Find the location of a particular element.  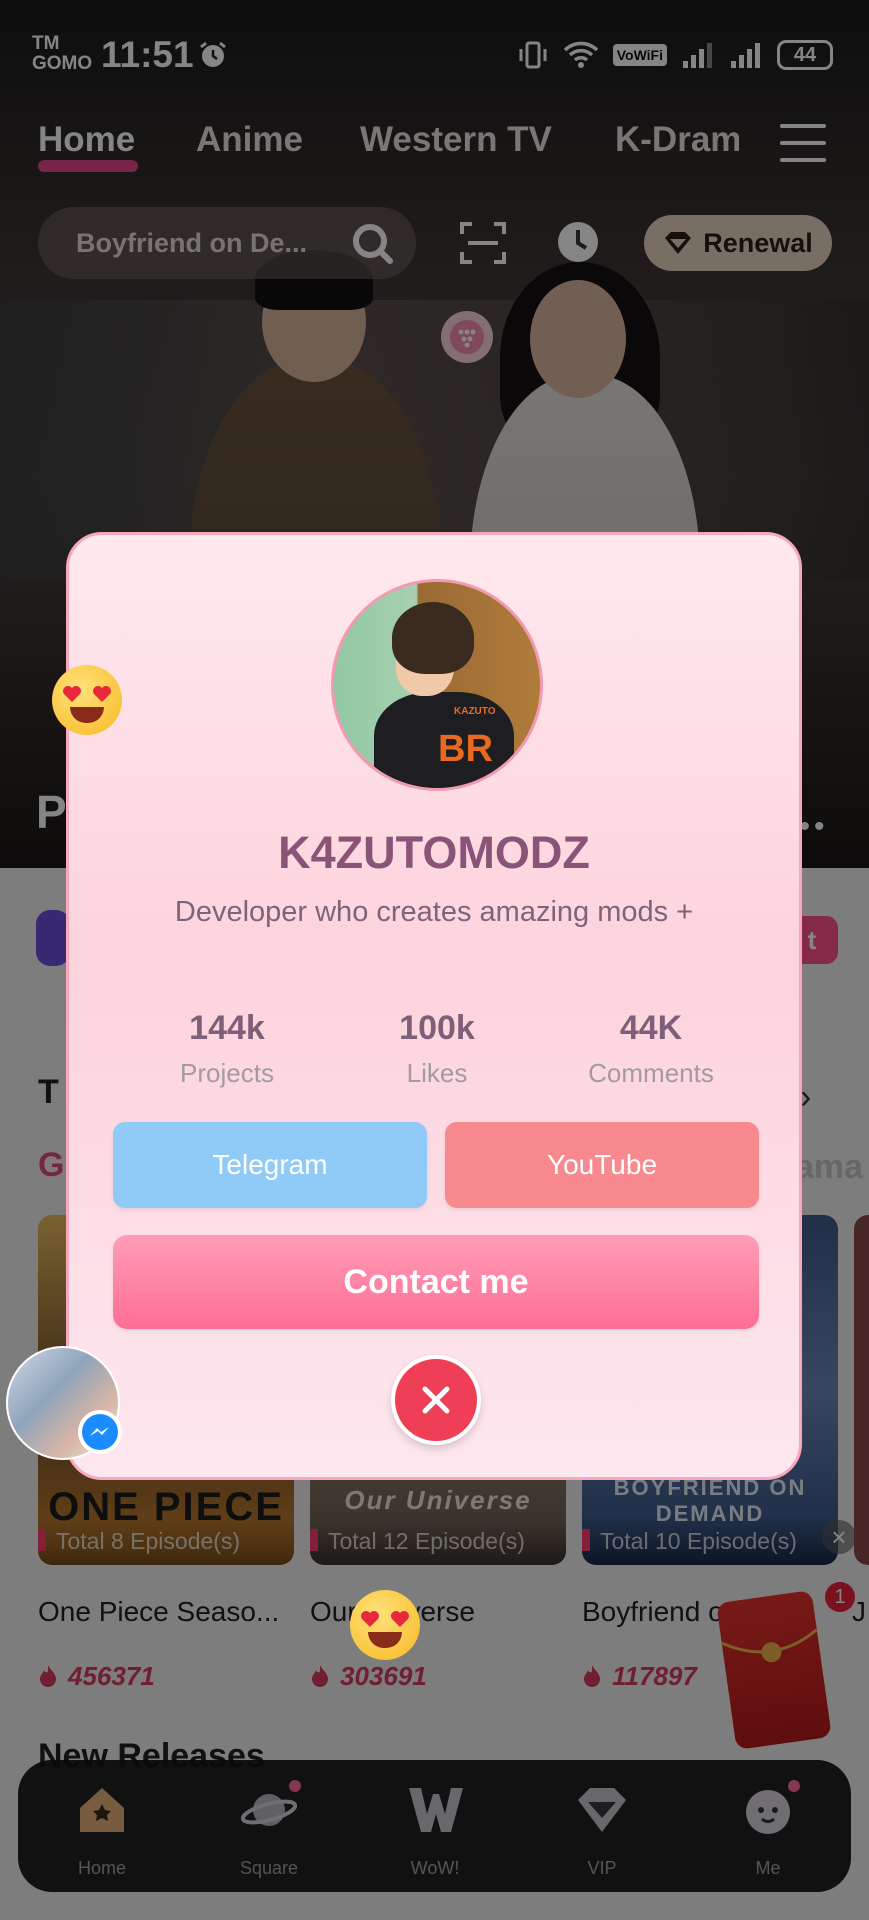

stat-value: 144k is located at coordinates (227, 1028).